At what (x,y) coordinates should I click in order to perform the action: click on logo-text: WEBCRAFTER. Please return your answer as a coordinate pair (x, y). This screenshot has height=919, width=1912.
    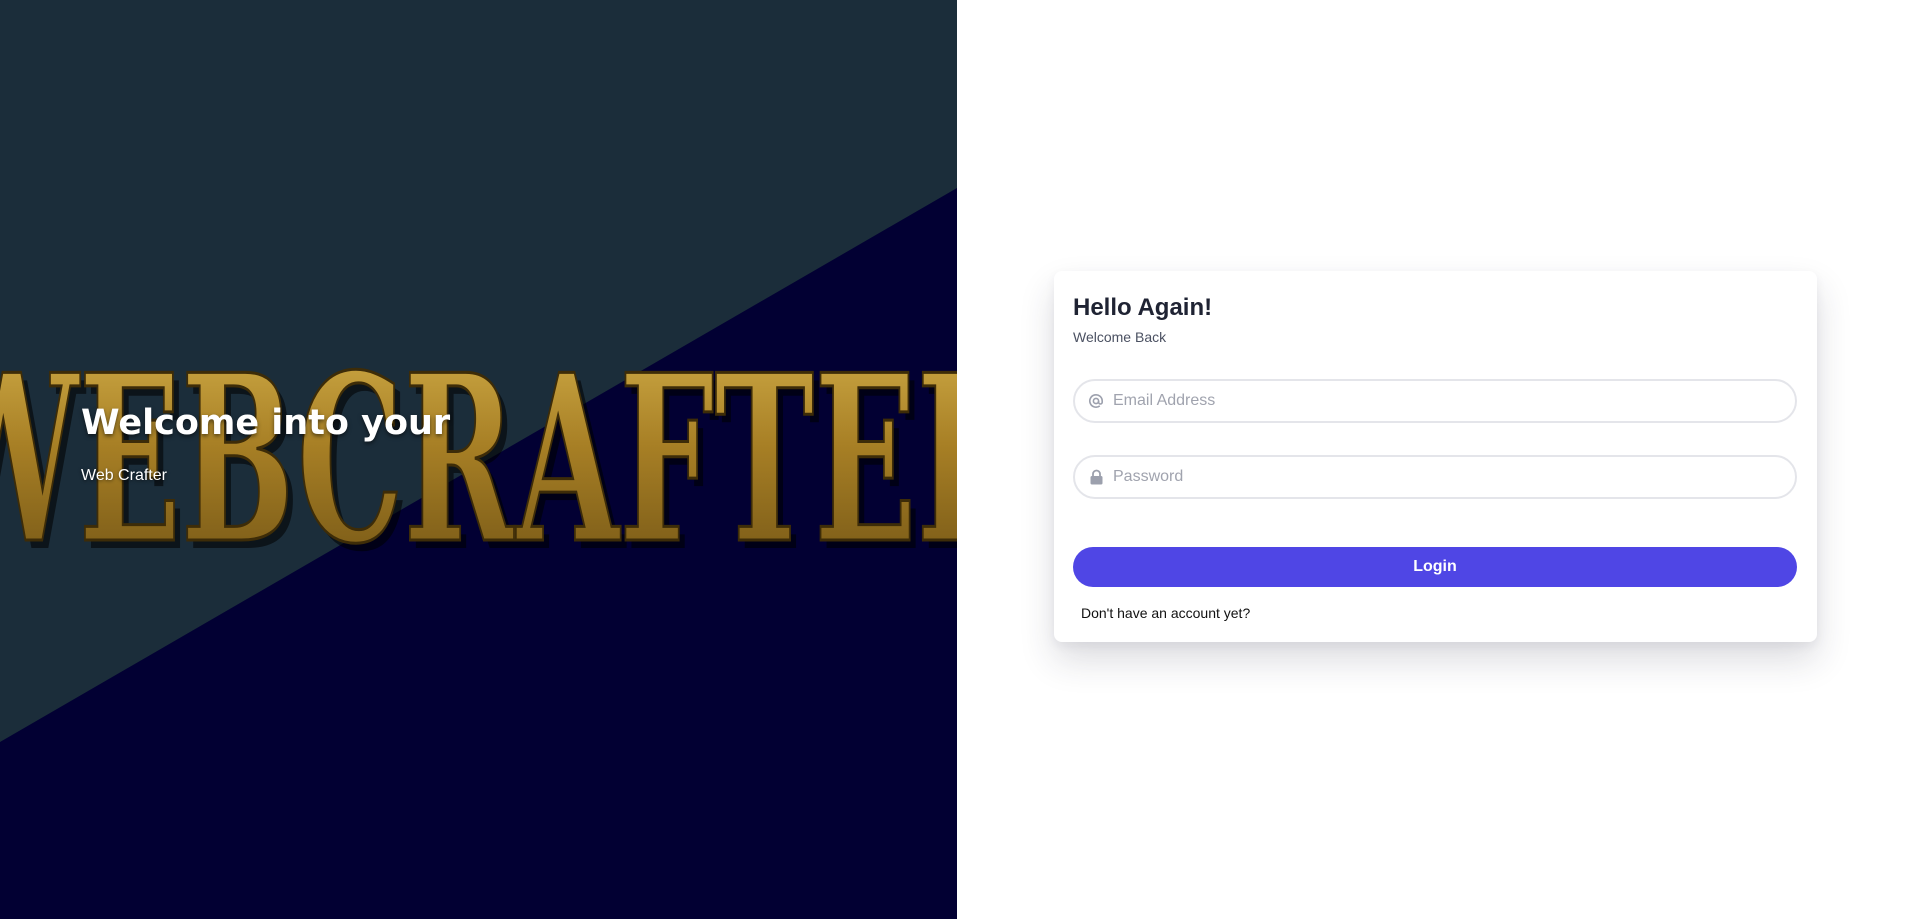
    Looking at the image, I should click on (478, 460).